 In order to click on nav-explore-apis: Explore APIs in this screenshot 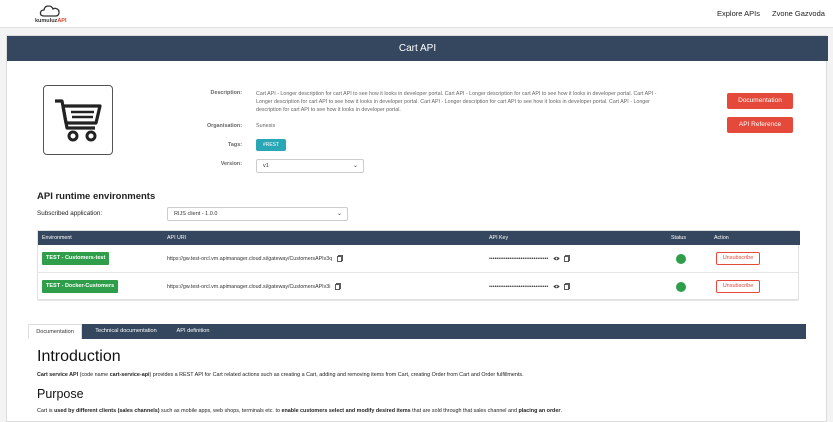, I will do `click(738, 13)`.